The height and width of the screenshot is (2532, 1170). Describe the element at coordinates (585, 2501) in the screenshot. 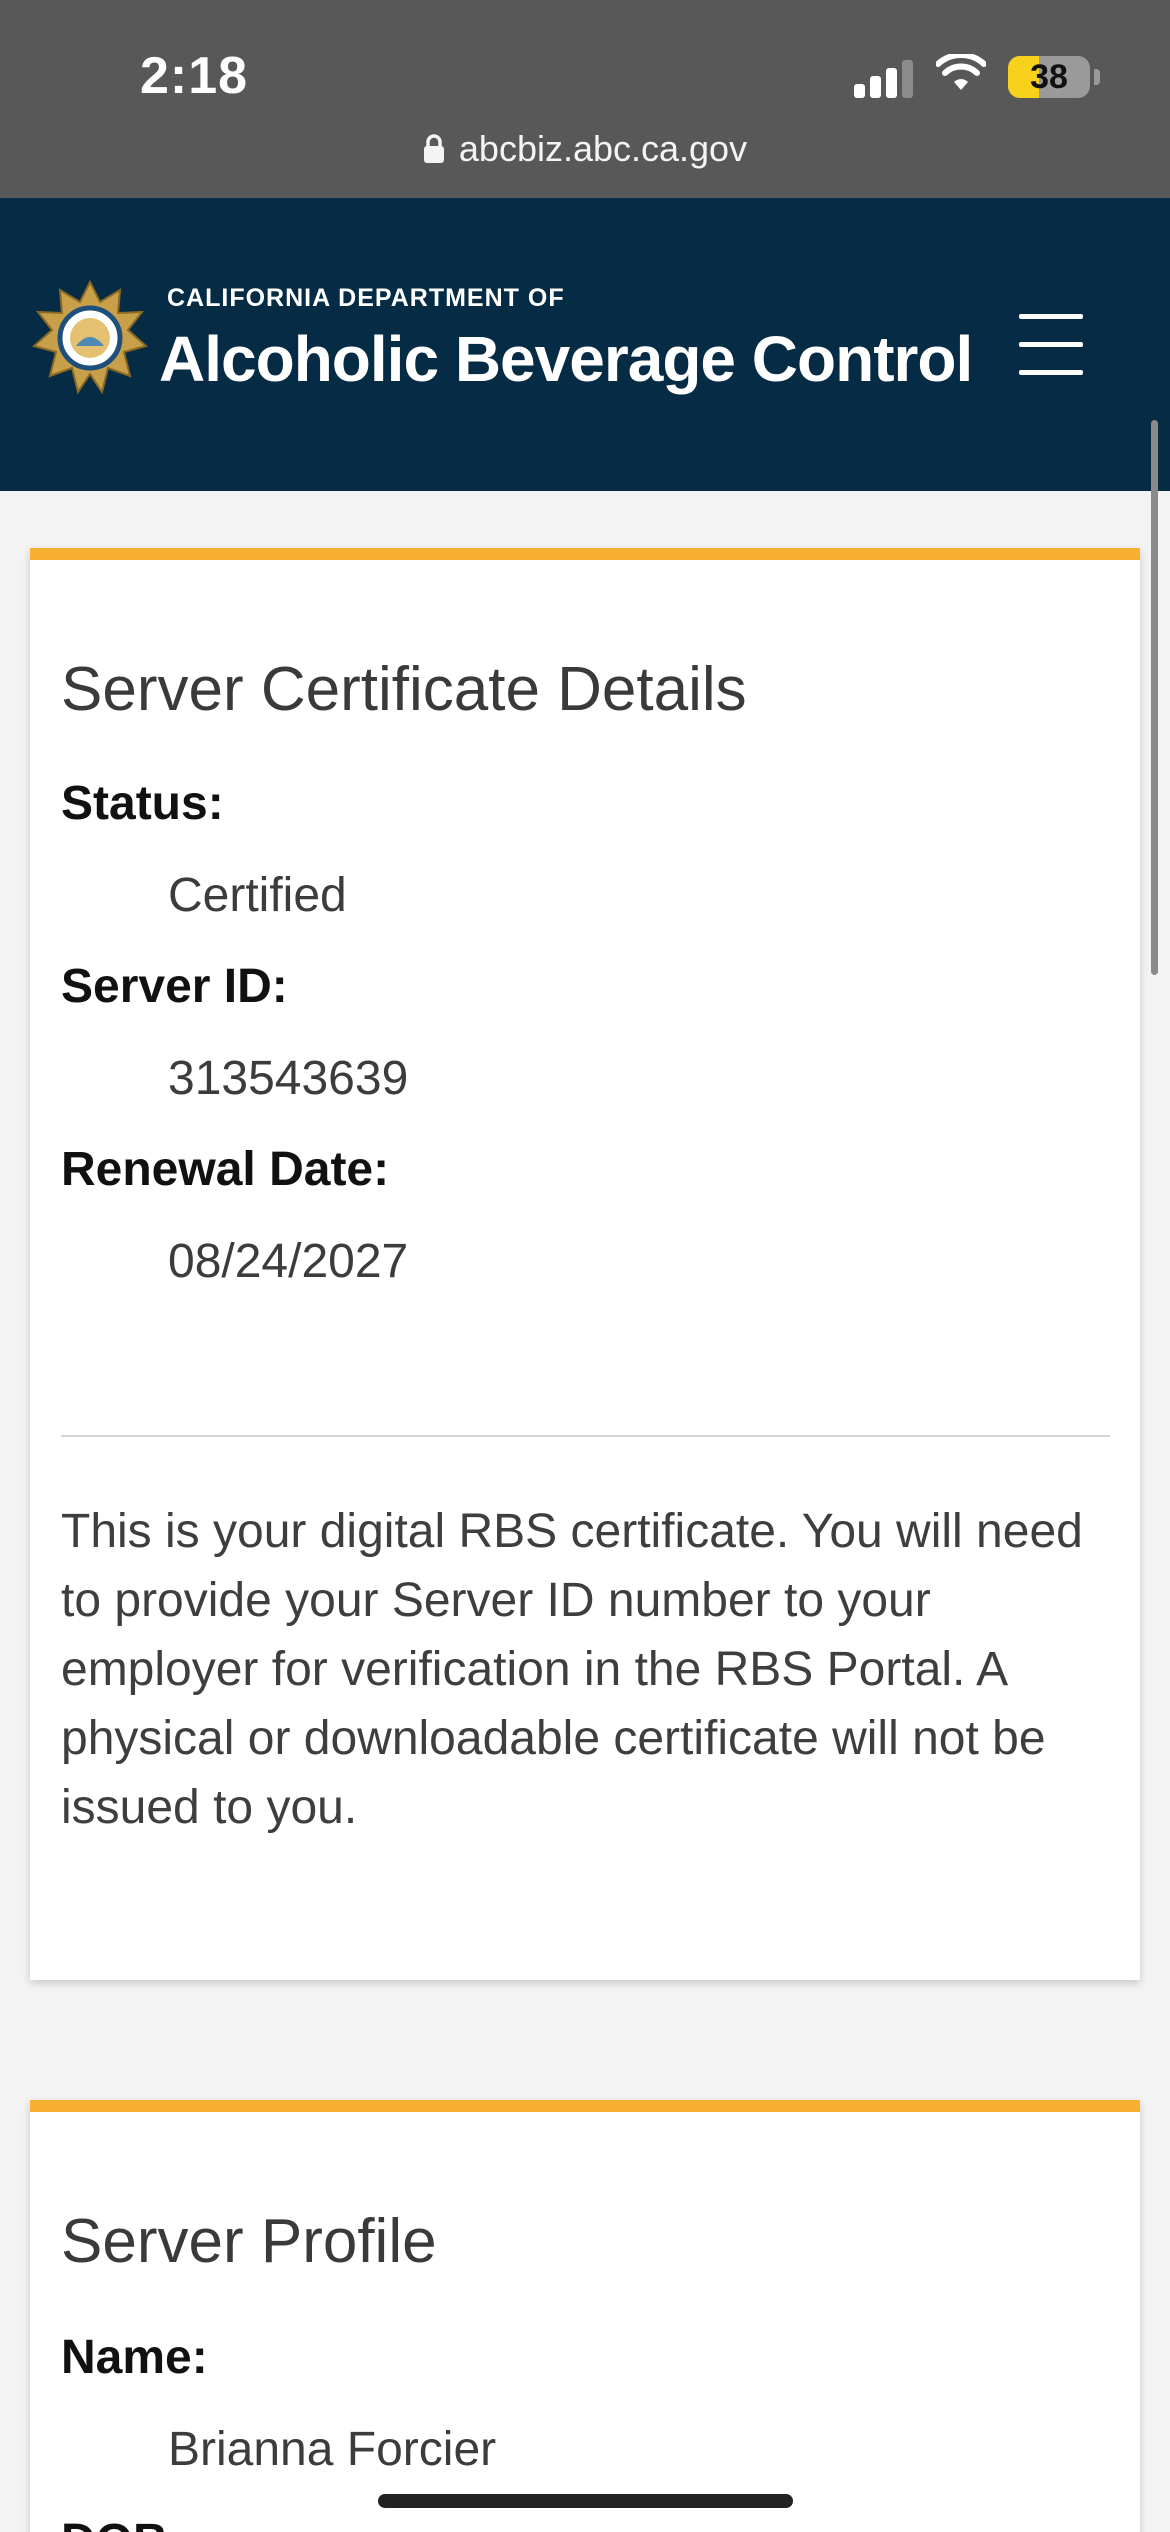

I see `home-indicator` at that location.